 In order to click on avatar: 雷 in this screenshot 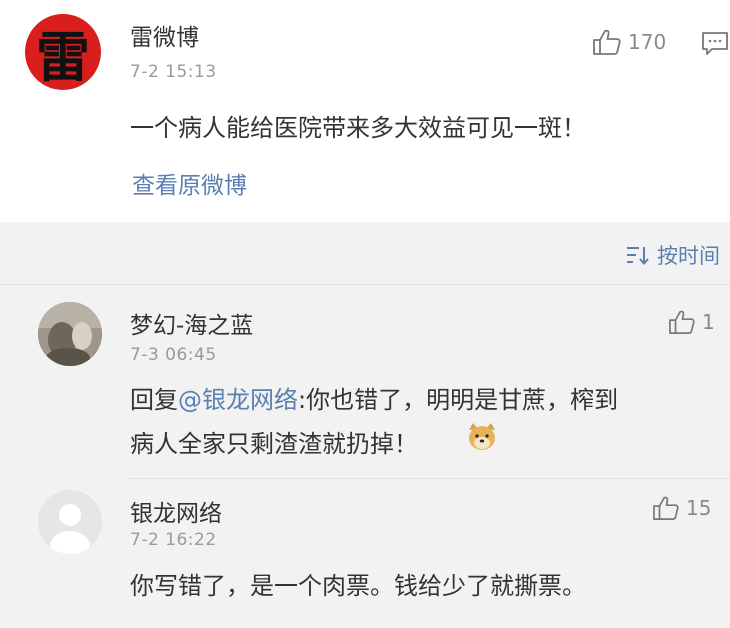, I will do `click(63, 52)`.